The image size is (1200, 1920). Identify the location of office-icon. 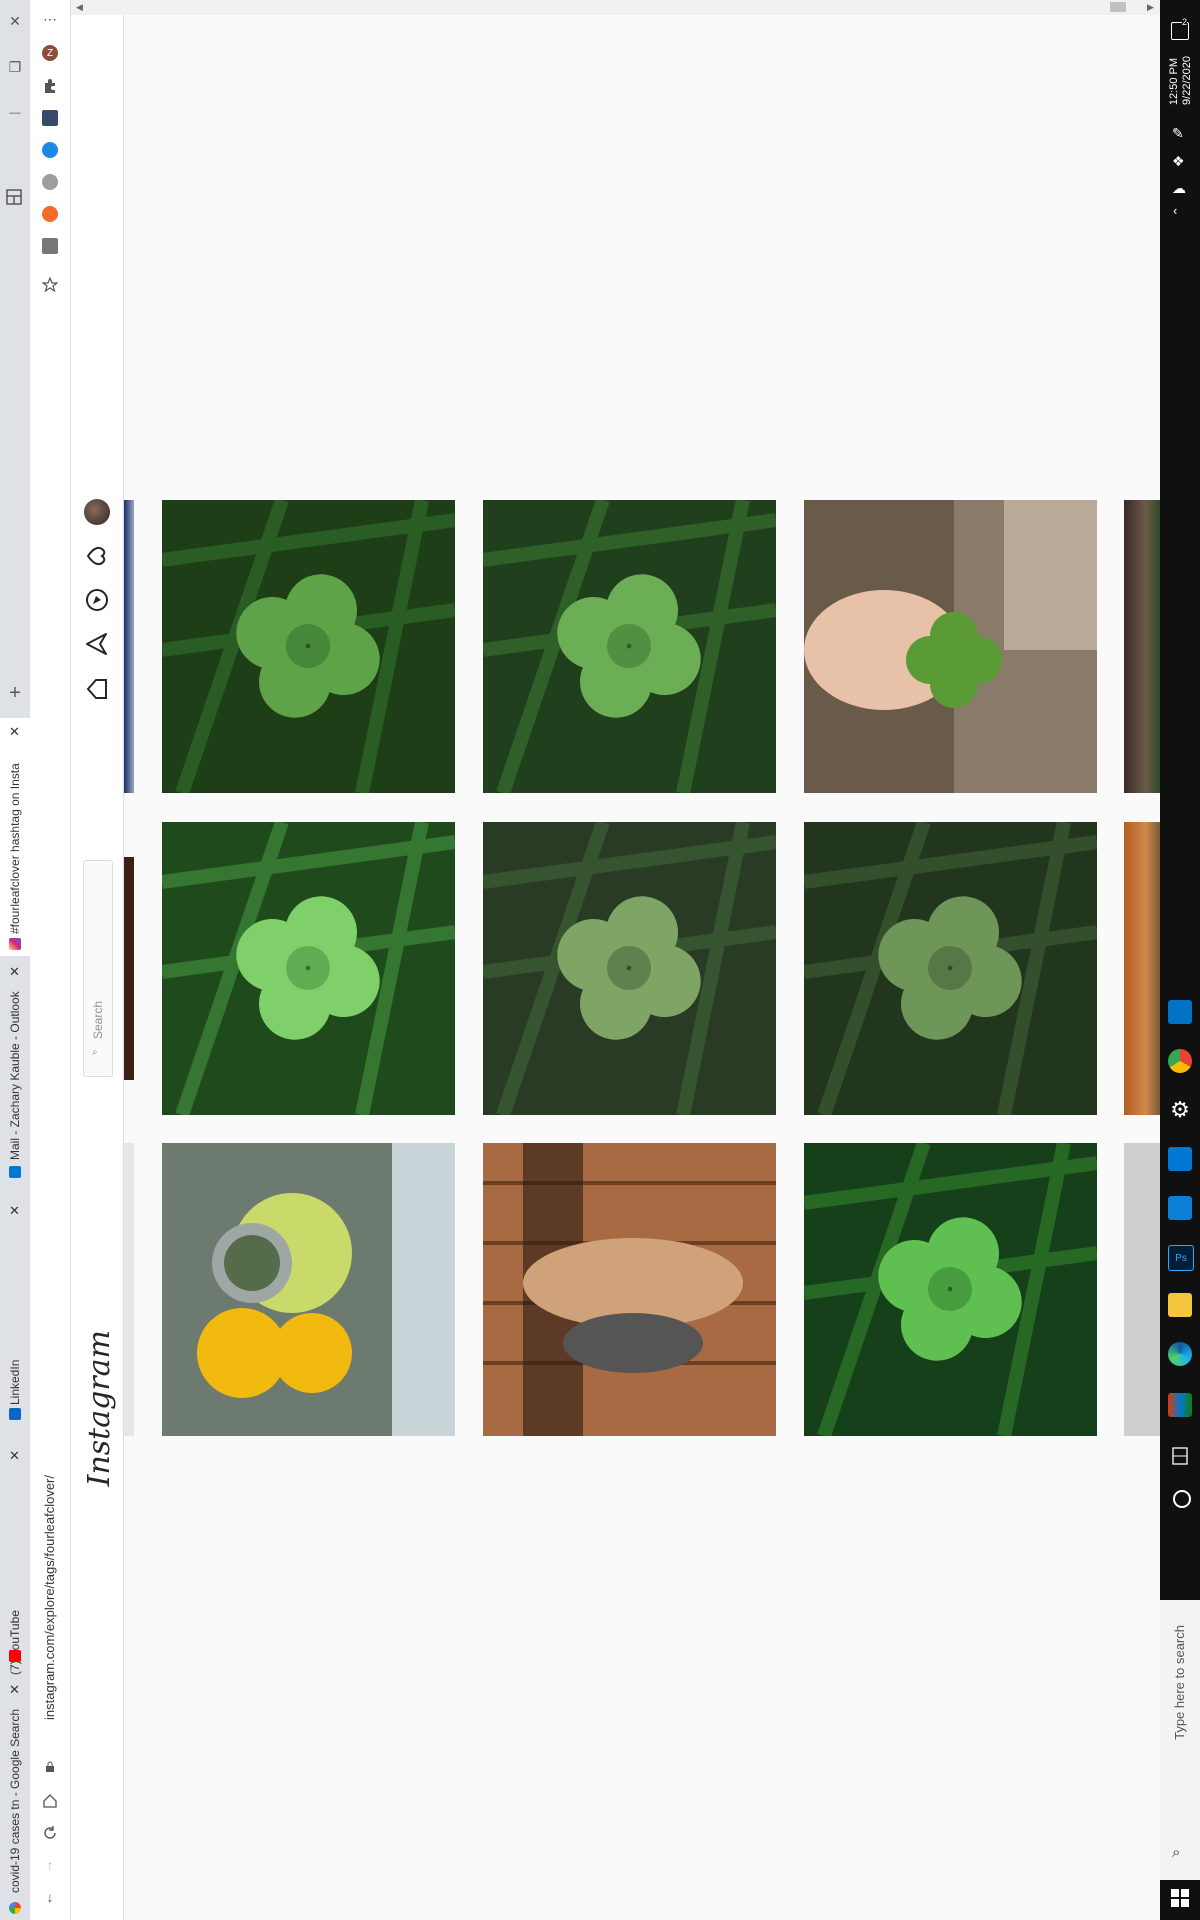
(1180, 1405).